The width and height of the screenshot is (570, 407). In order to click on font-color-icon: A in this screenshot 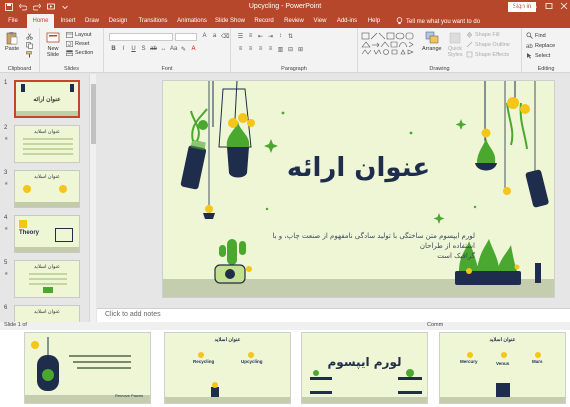, I will do `click(193, 49)`.